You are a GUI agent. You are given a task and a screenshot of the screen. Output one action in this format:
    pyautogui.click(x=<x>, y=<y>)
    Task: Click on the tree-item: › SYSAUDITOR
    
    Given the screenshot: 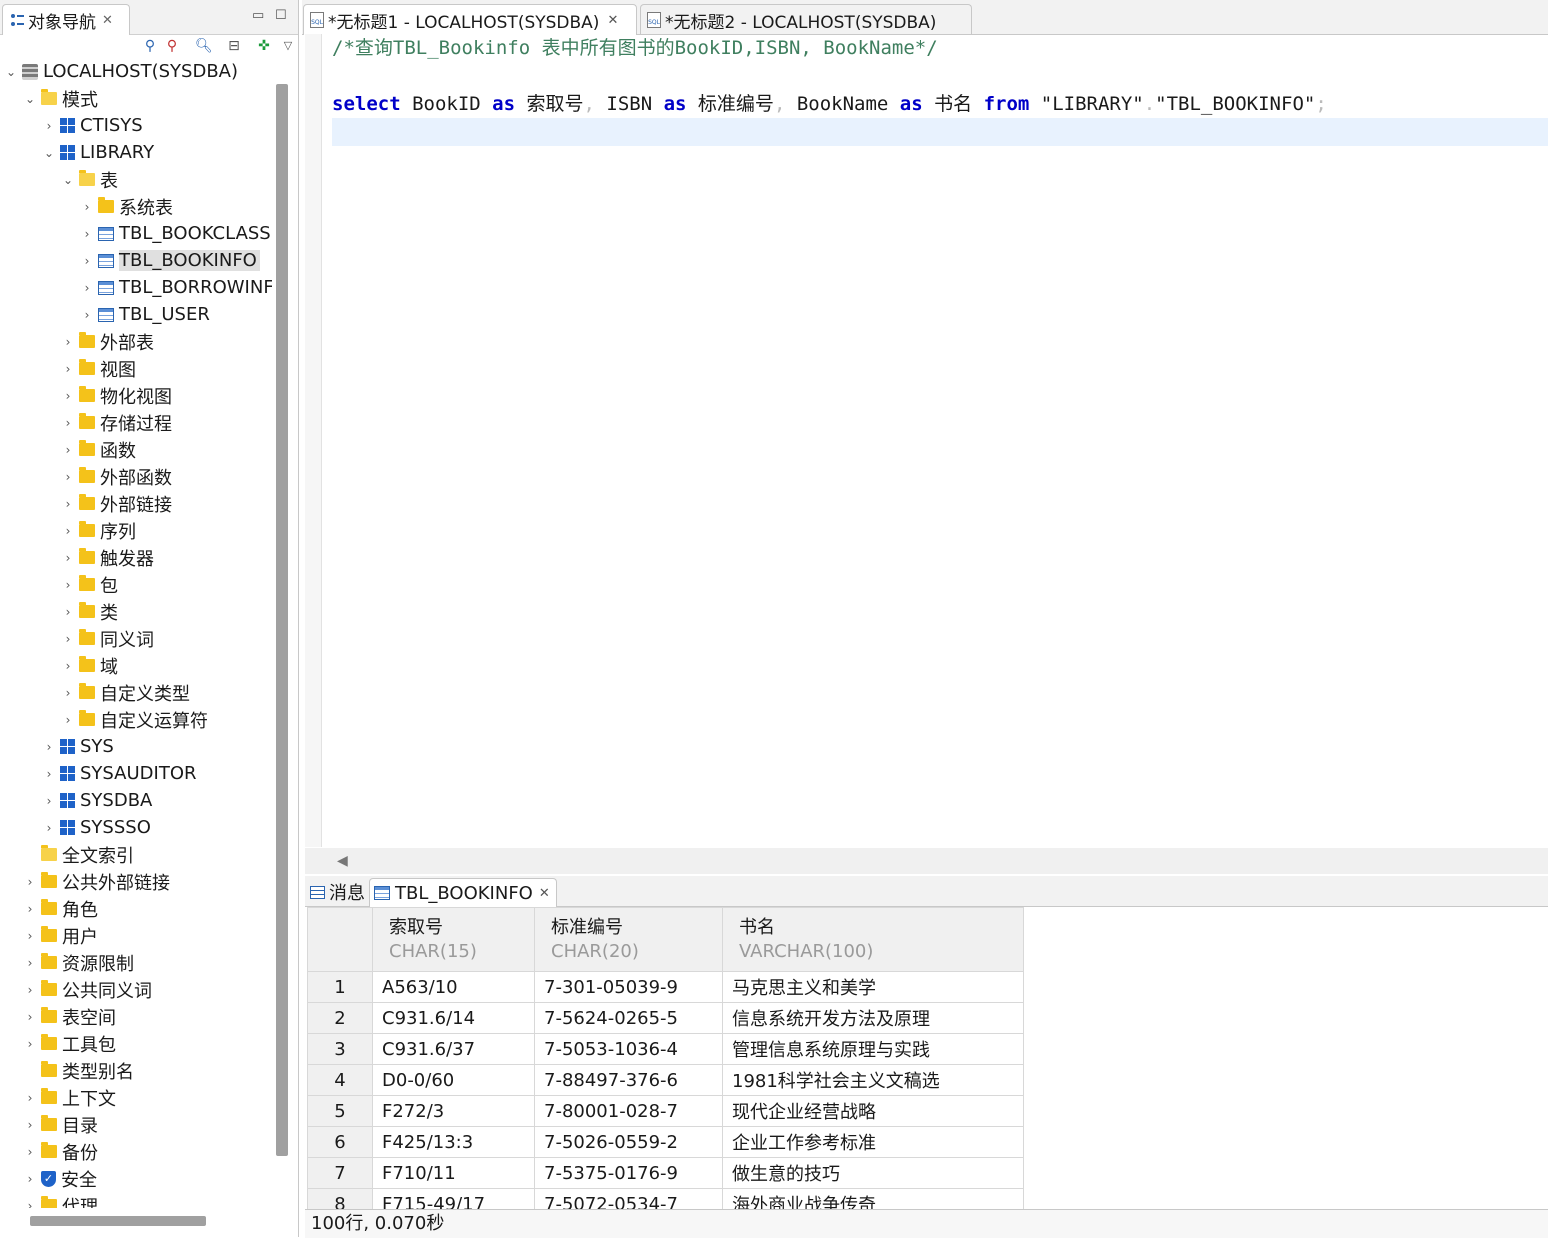 What is the action you would take?
    pyautogui.click(x=119, y=773)
    